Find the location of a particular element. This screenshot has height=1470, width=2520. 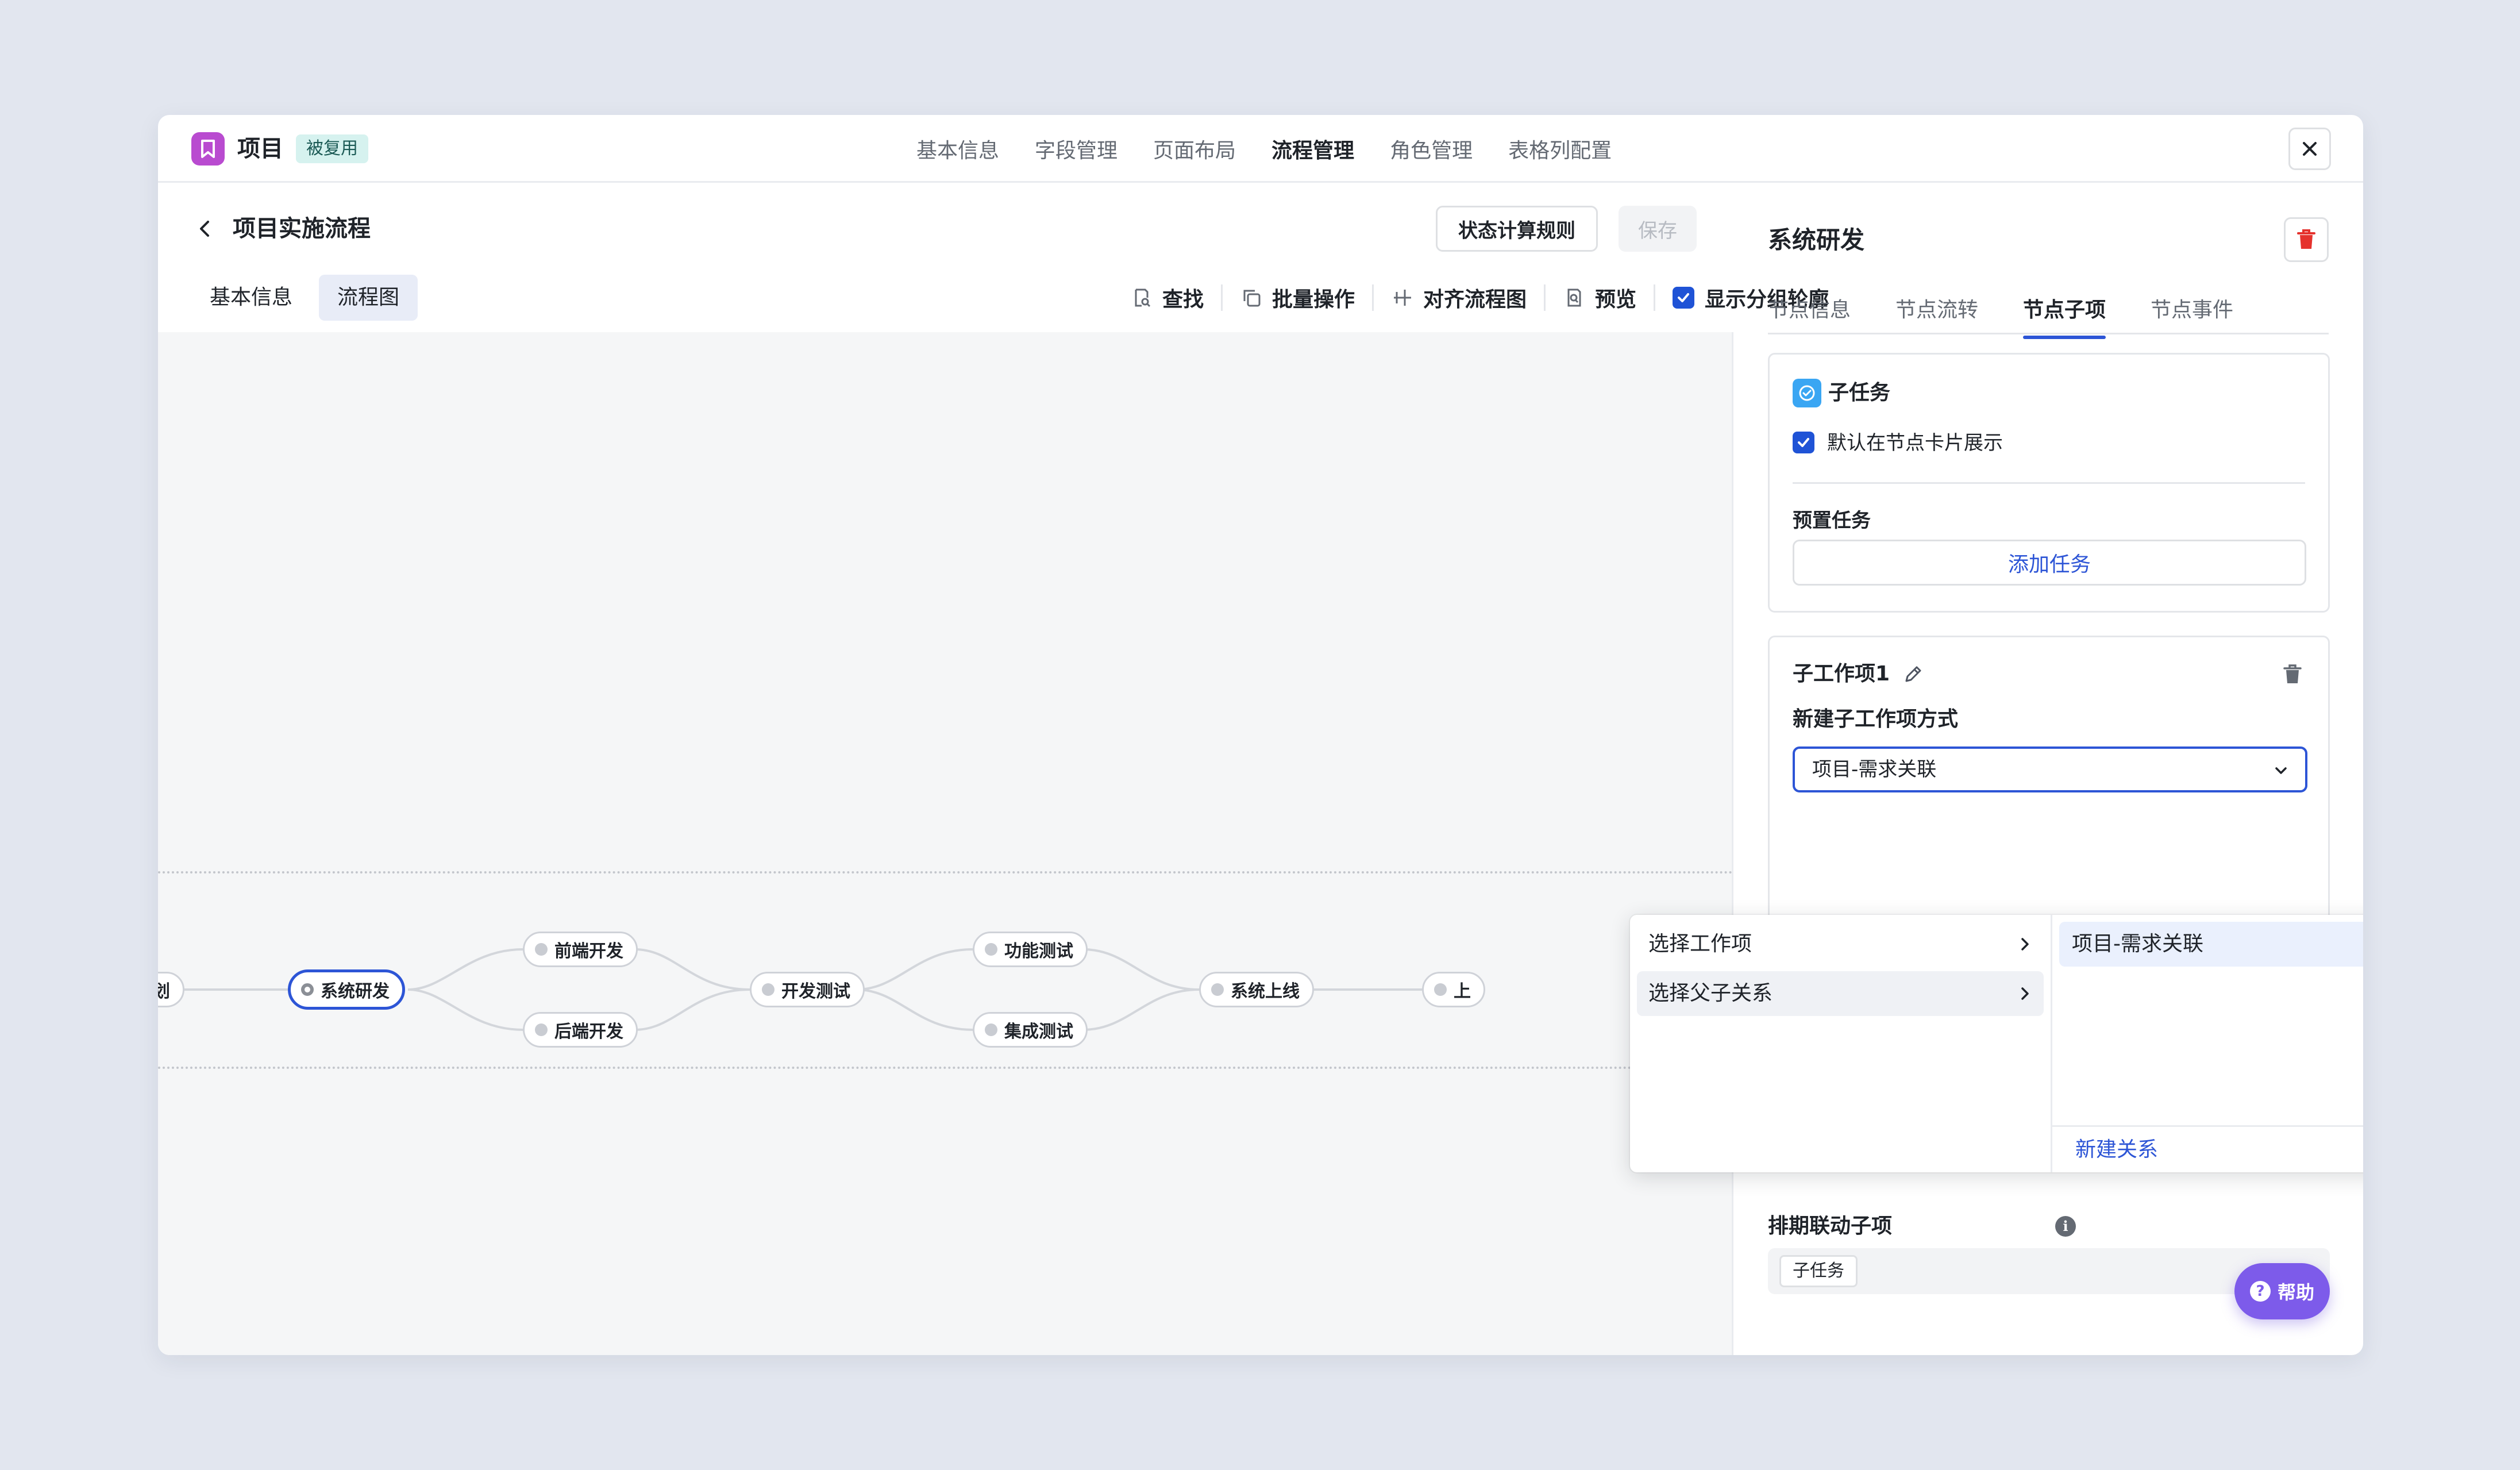

help-label: 帮助 is located at coordinates (2296, 1292).